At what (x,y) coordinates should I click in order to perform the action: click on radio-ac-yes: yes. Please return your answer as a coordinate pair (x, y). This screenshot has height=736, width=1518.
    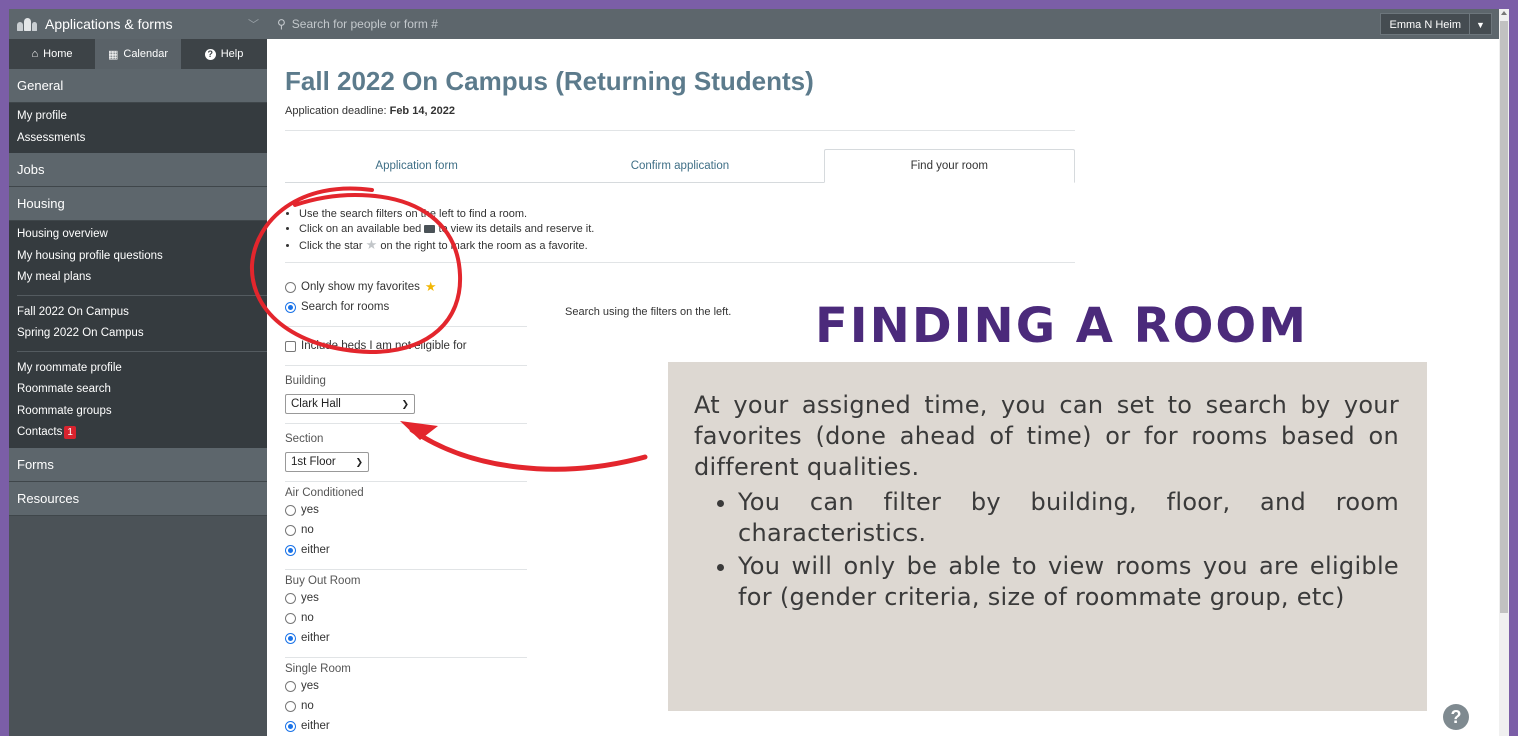
    Looking at the image, I should click on (406, 510).